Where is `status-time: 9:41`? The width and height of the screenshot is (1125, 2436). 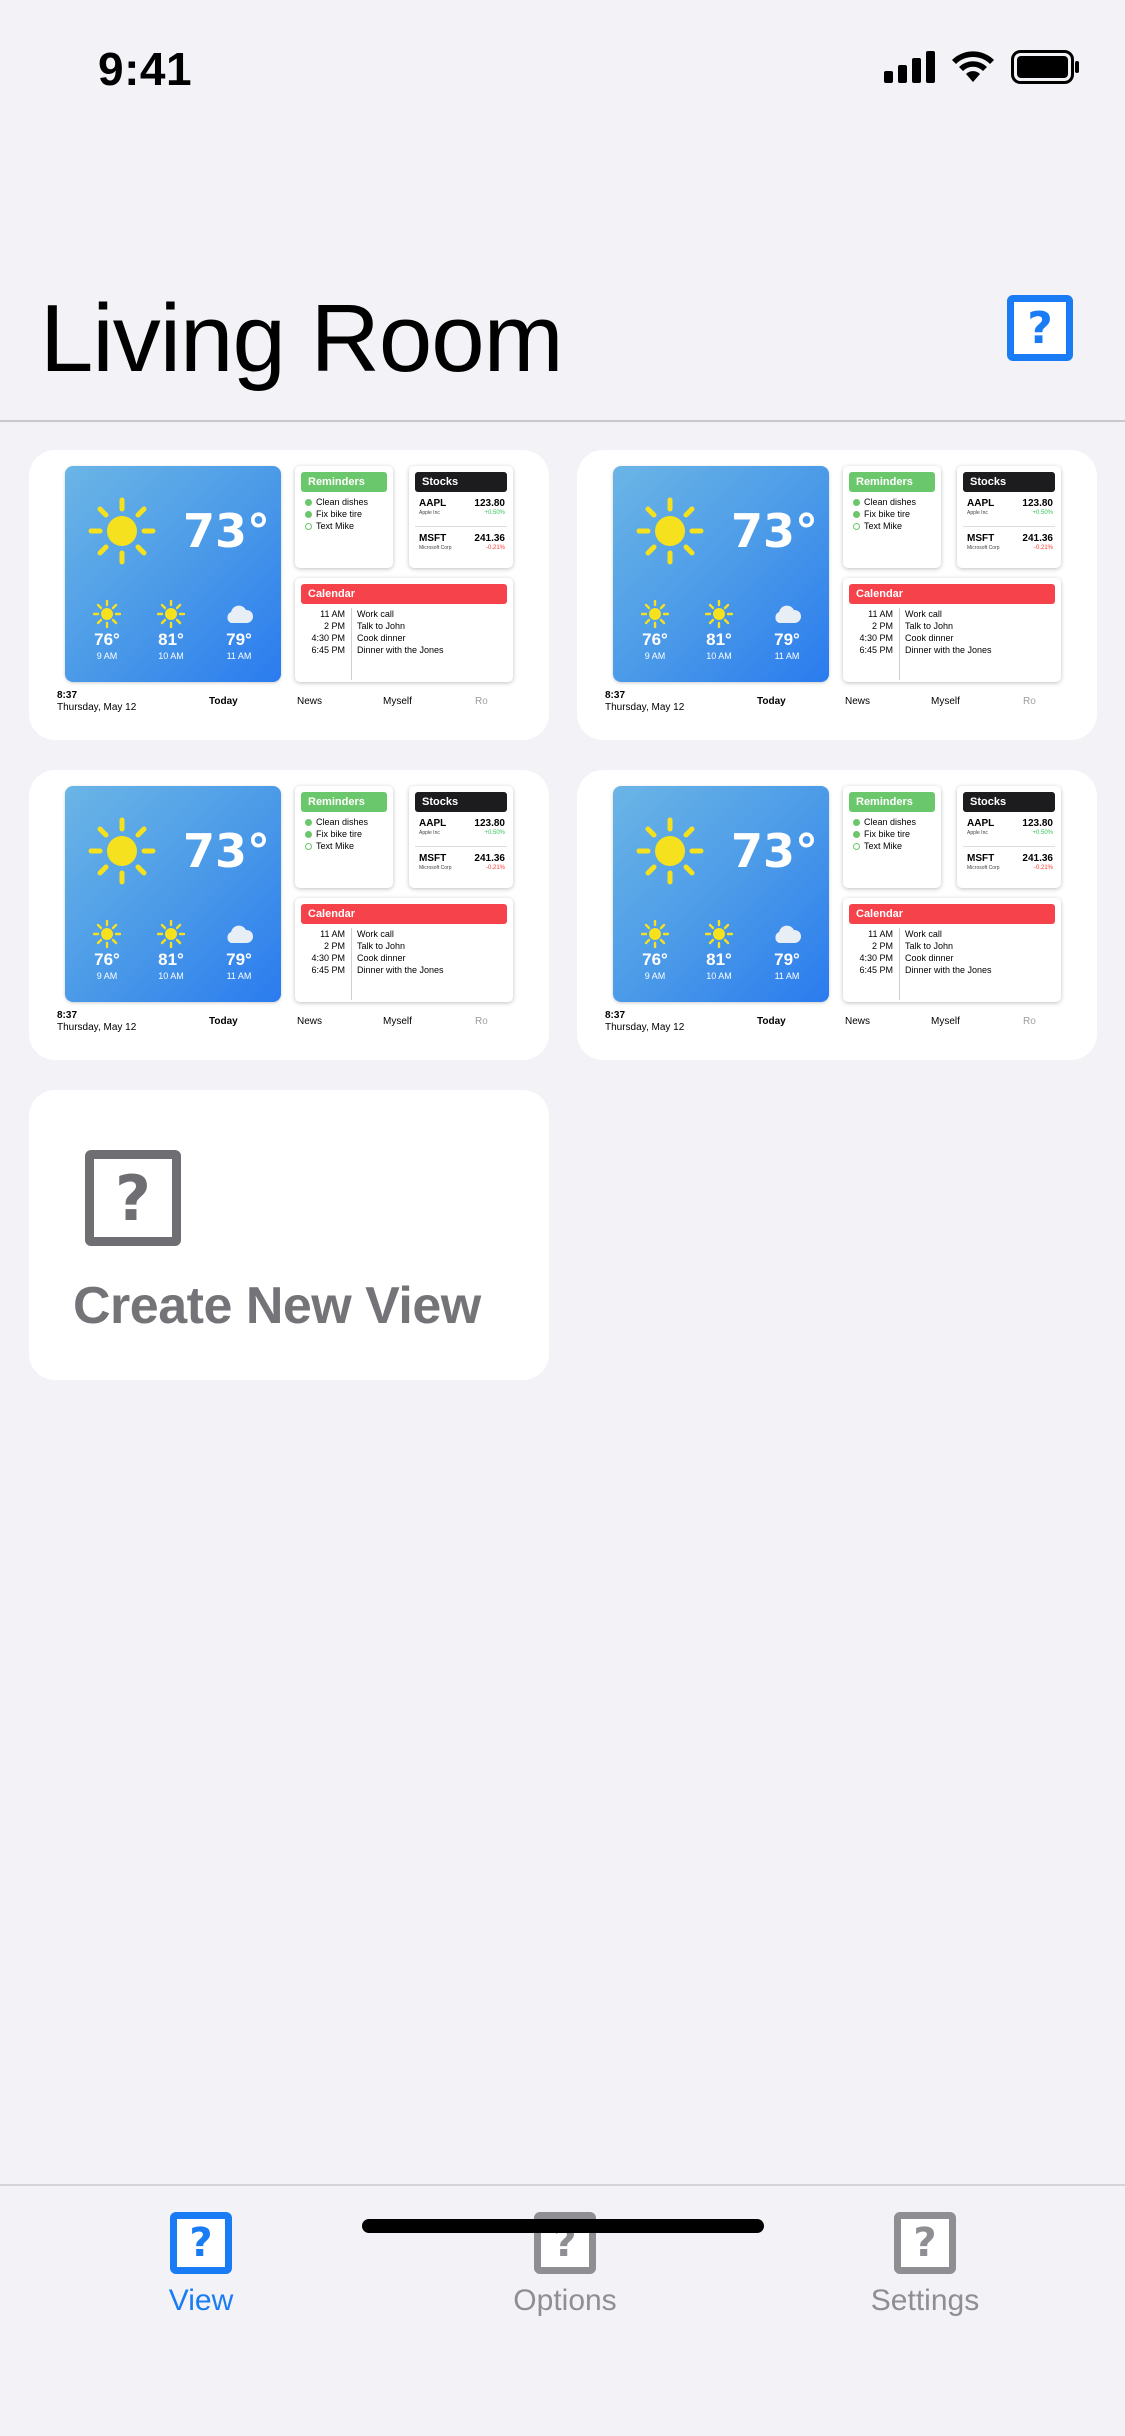 status-time: 9:41 is located at coordinates (145, 69).